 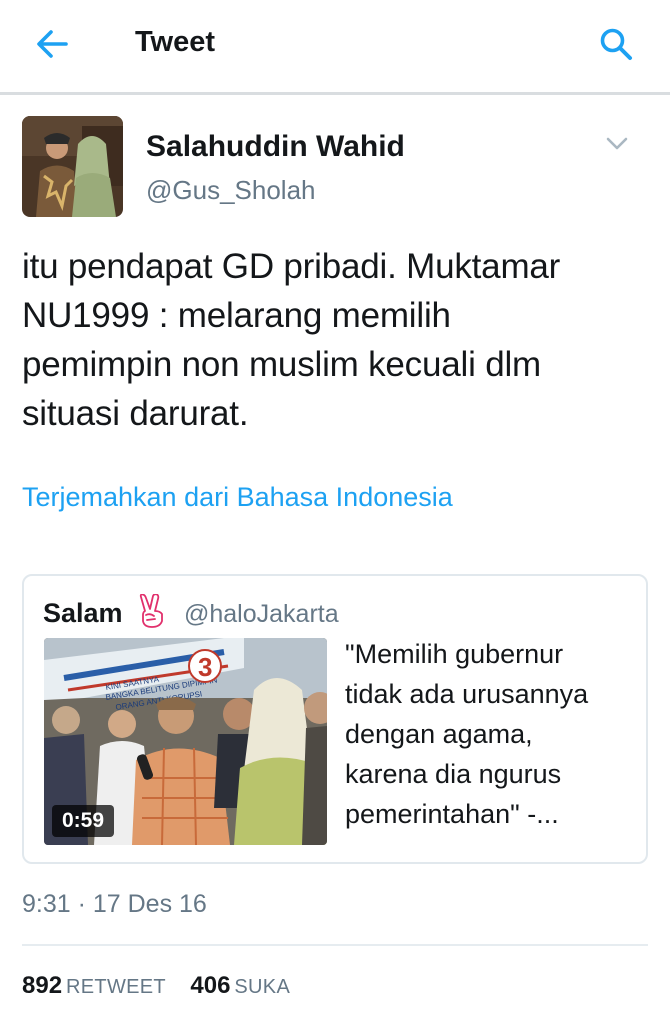 I want to click on avatar-photo, so click(x=72, y=166).